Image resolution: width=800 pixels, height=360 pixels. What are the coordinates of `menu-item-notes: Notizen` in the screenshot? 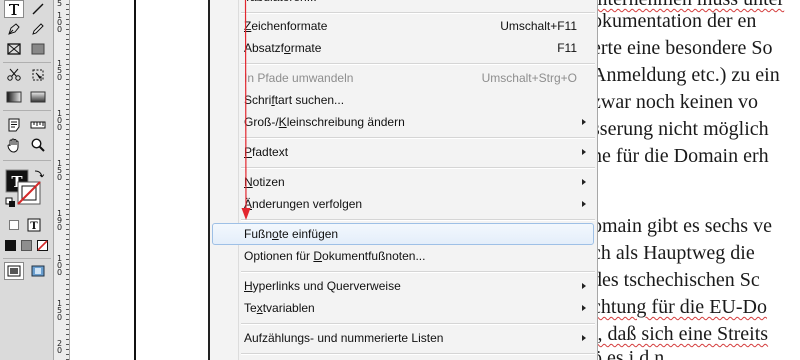 It's located at (418, 182).